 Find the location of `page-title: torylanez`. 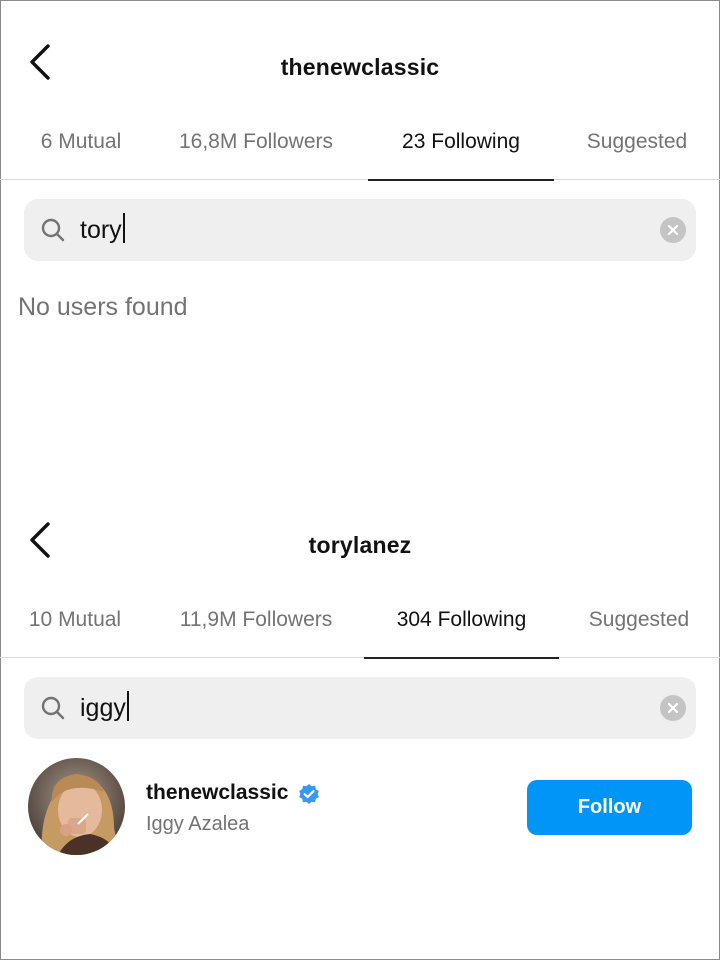

page-title: torylanez is located at coordinates (360, 545).